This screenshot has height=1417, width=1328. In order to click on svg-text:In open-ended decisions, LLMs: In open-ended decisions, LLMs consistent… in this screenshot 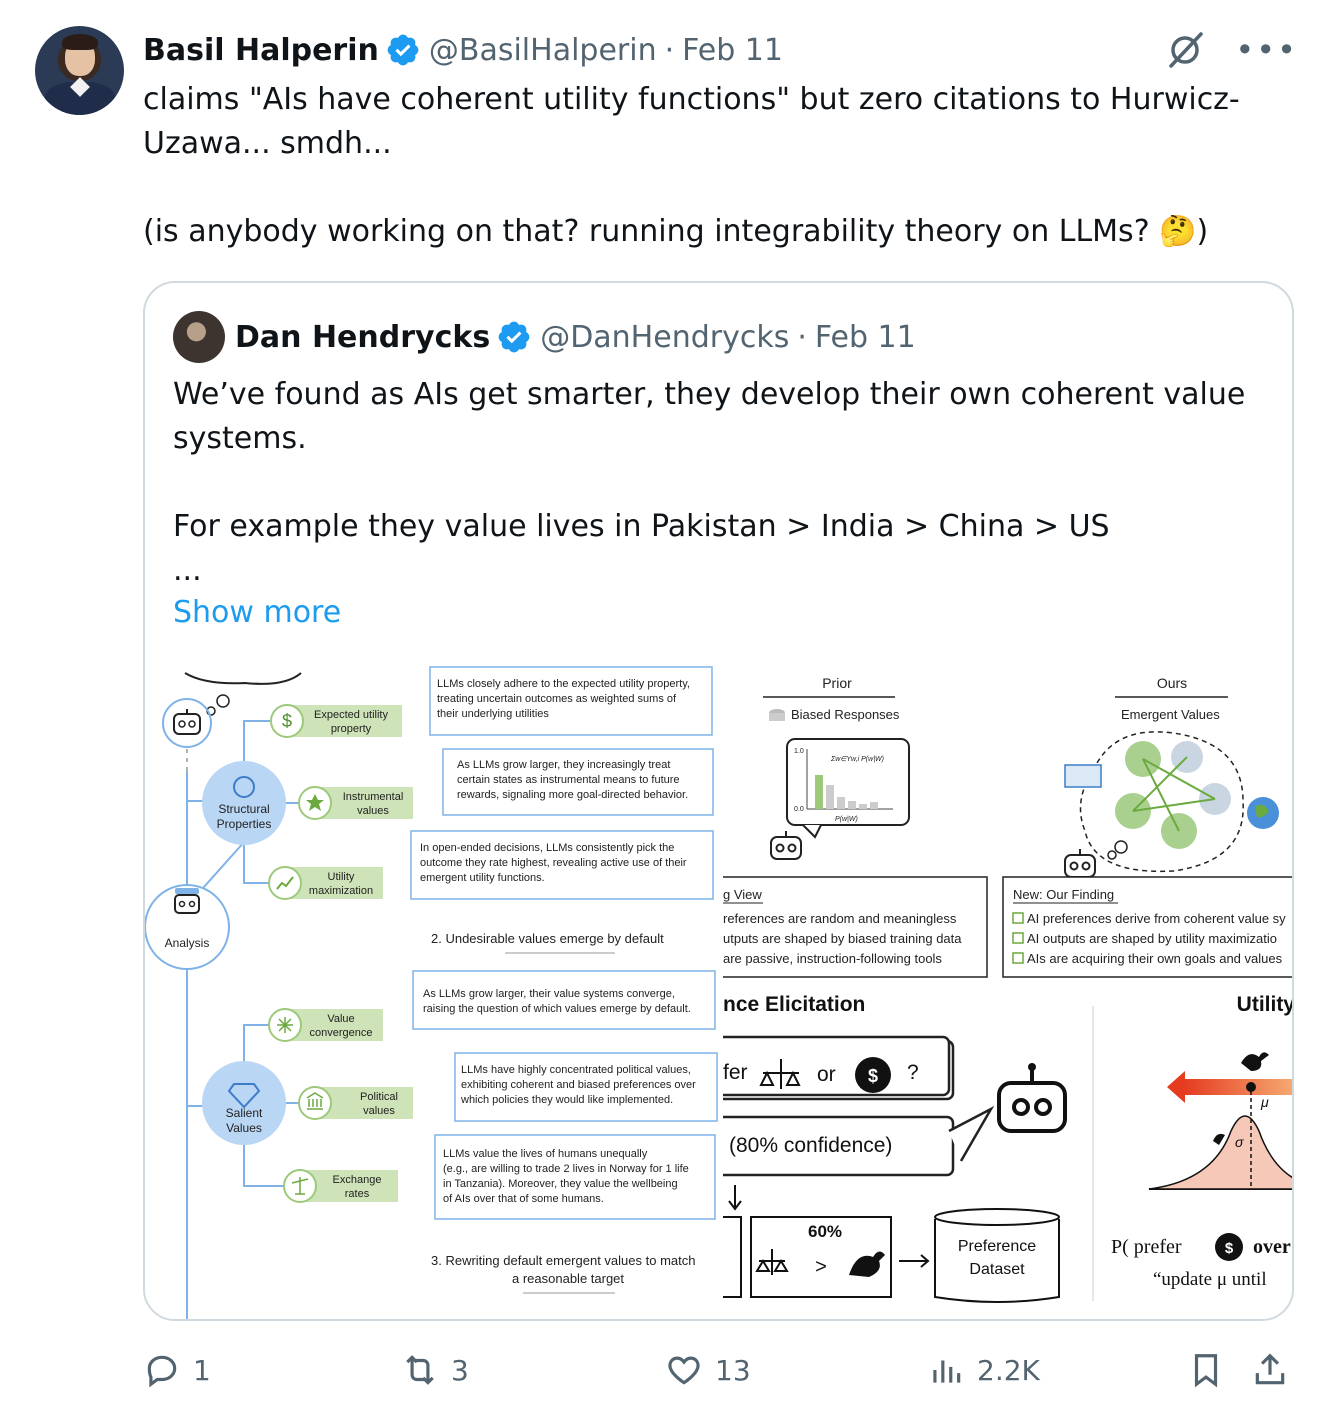, I will do `click(547, 848)`.